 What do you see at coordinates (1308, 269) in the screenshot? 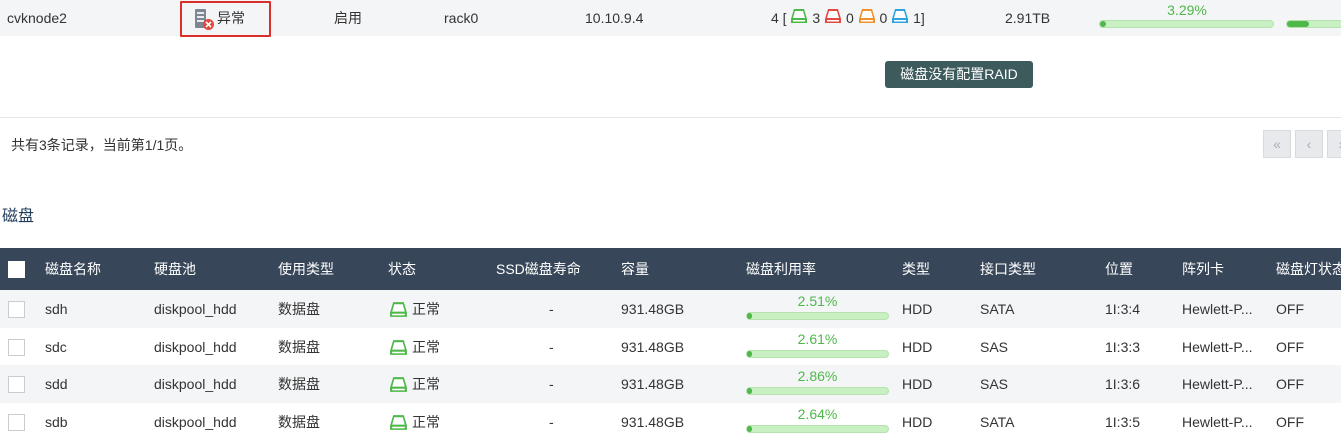
I see `col-led-status: 磁盘灯状态` at bounding box center [1308, 269].